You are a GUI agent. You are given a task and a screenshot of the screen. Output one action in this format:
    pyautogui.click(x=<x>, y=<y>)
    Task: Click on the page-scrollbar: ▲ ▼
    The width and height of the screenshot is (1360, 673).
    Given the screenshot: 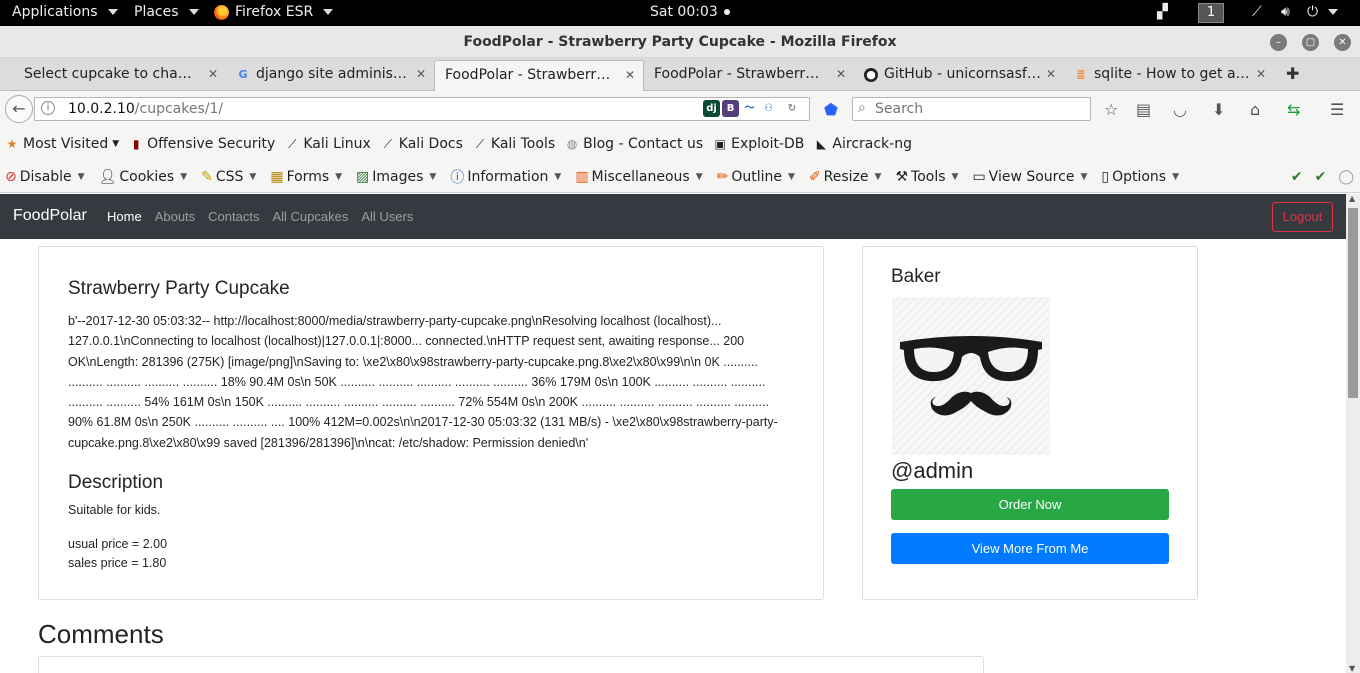 What is the action you would take?
    pyautogui.click(x=1353, y=433)
    